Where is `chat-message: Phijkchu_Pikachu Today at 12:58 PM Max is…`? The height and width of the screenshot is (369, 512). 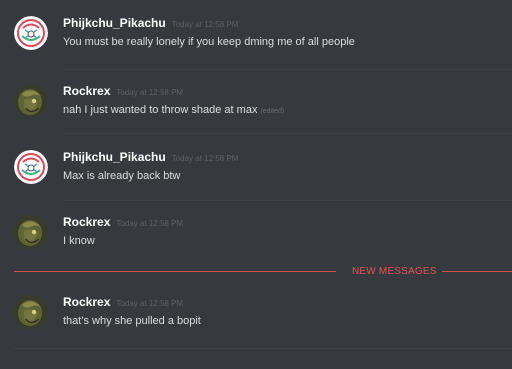
chat-message: Phijkchu_Pikachu Today at 12:58 PM Max is… is located at coordinates (256, 173).